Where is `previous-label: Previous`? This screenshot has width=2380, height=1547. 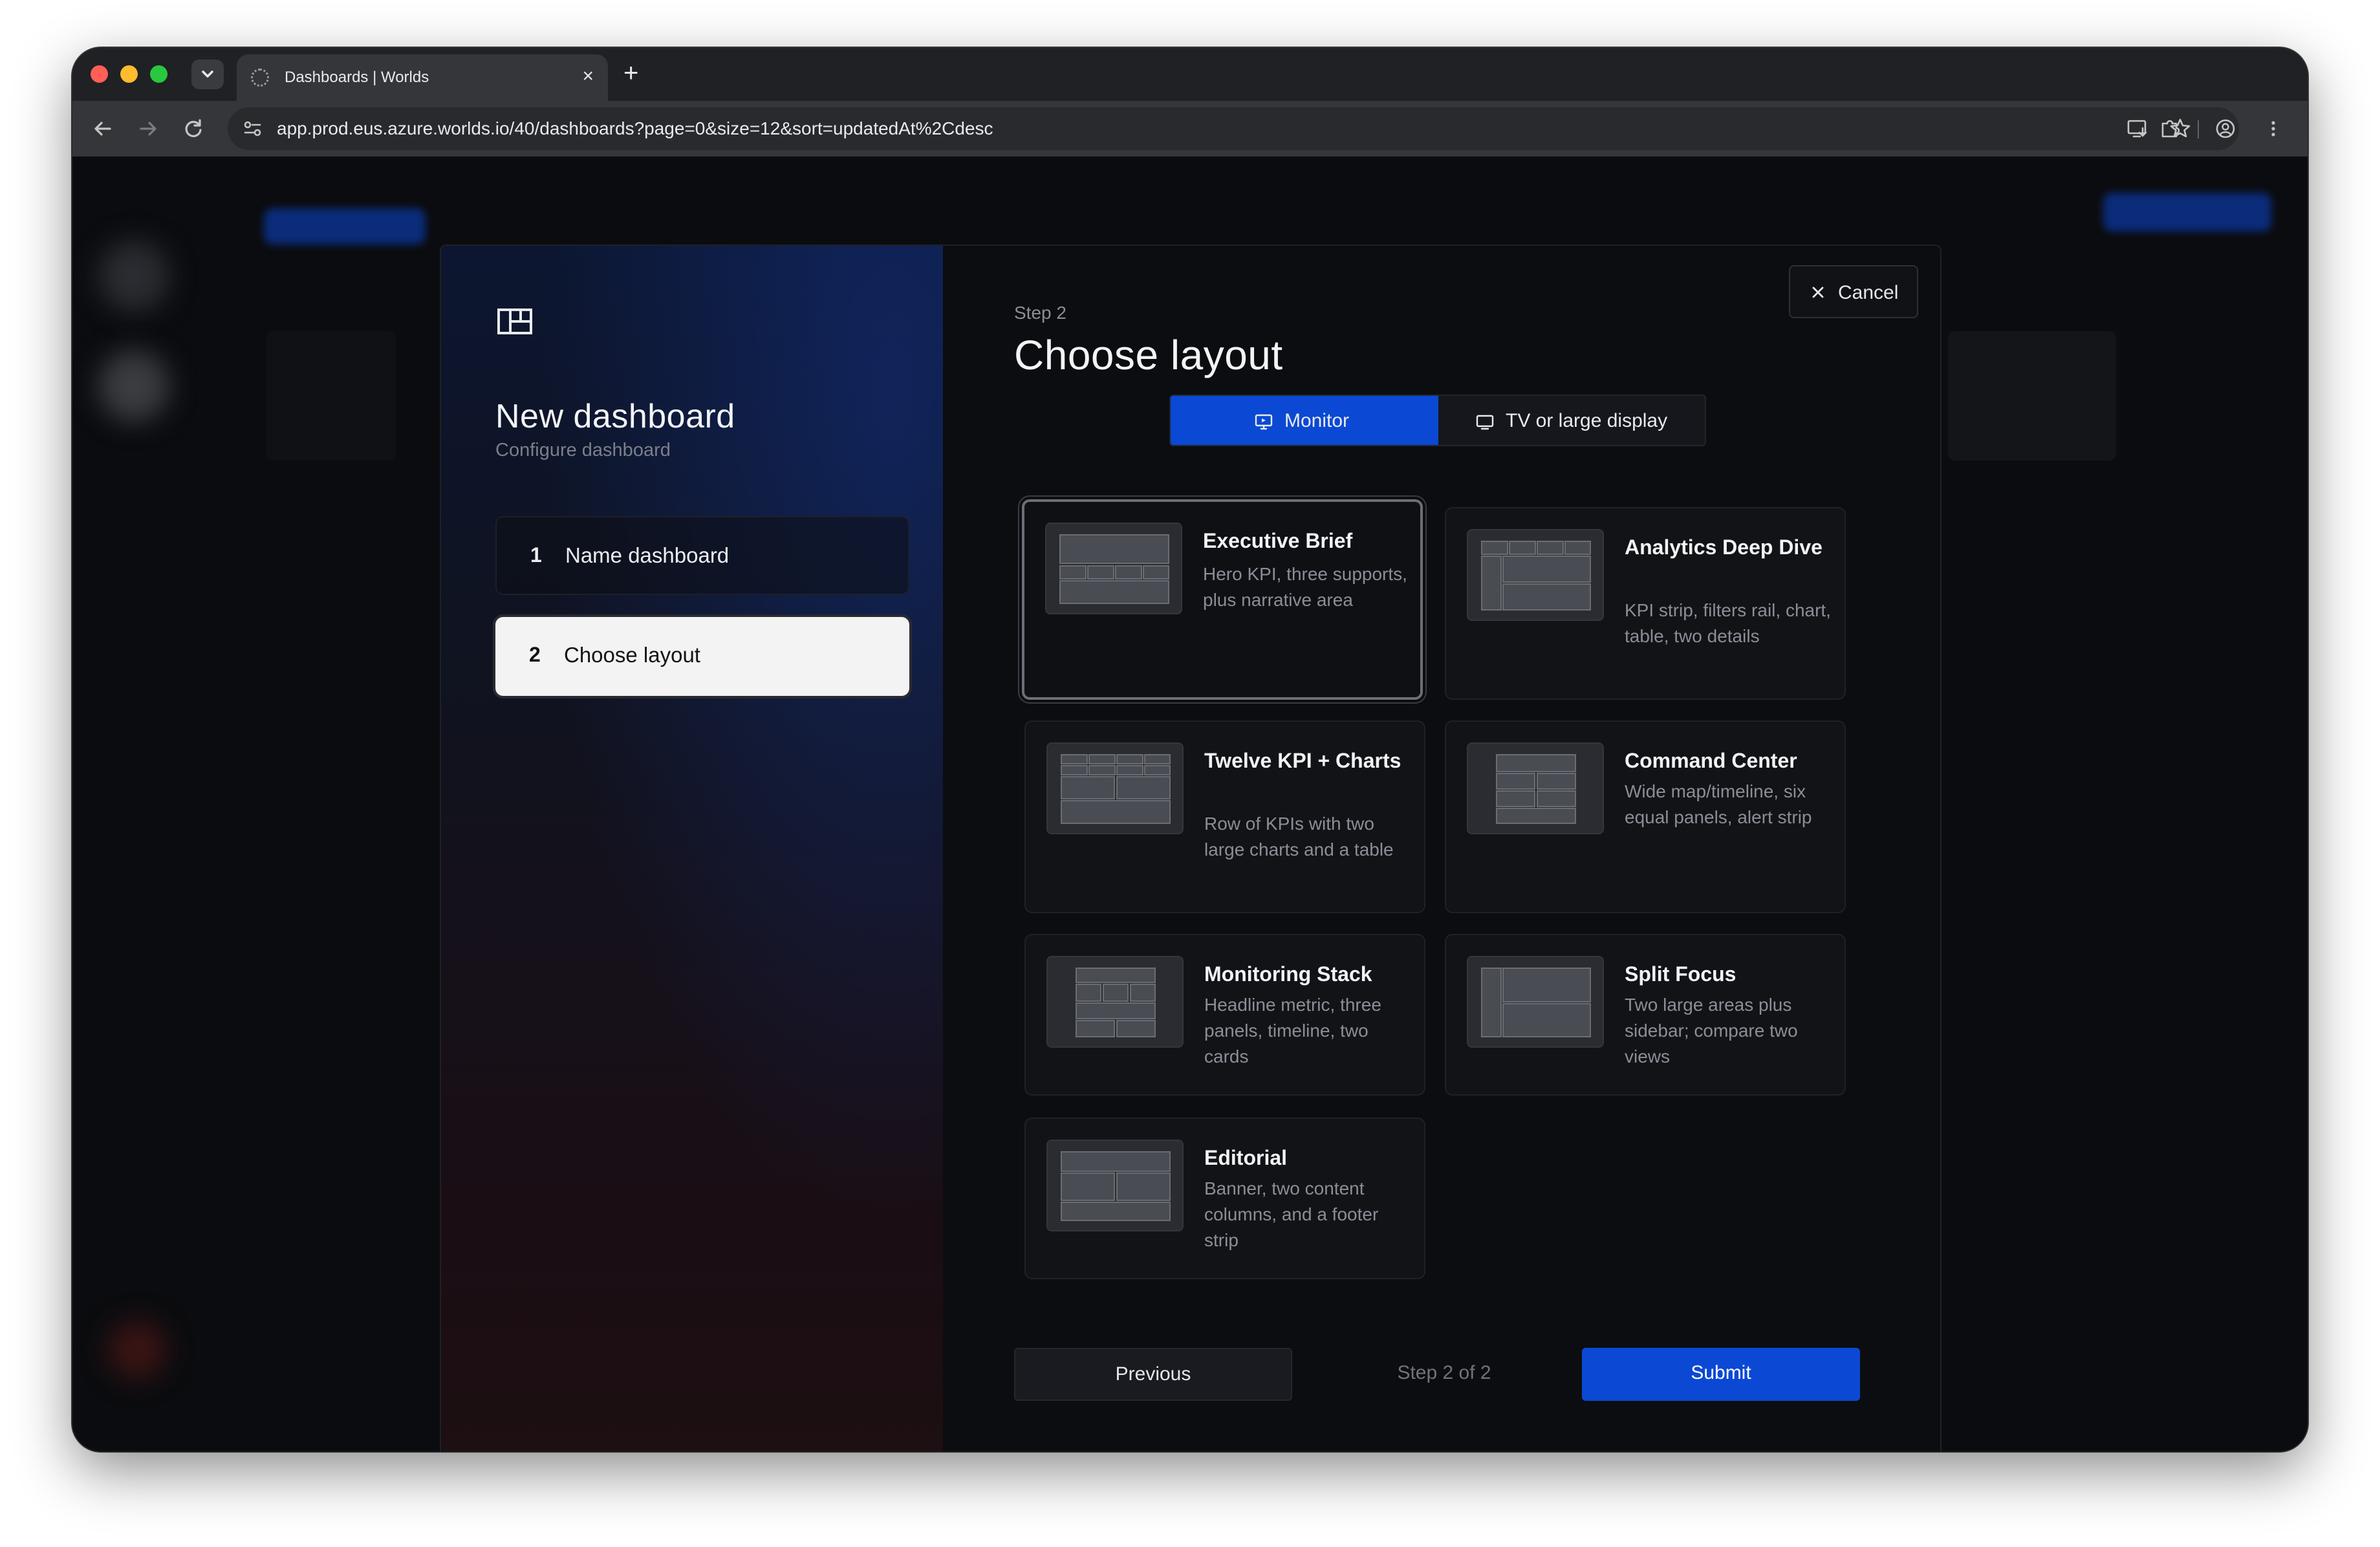
previous-label: Previous is located at coordinates (1153, 1374).